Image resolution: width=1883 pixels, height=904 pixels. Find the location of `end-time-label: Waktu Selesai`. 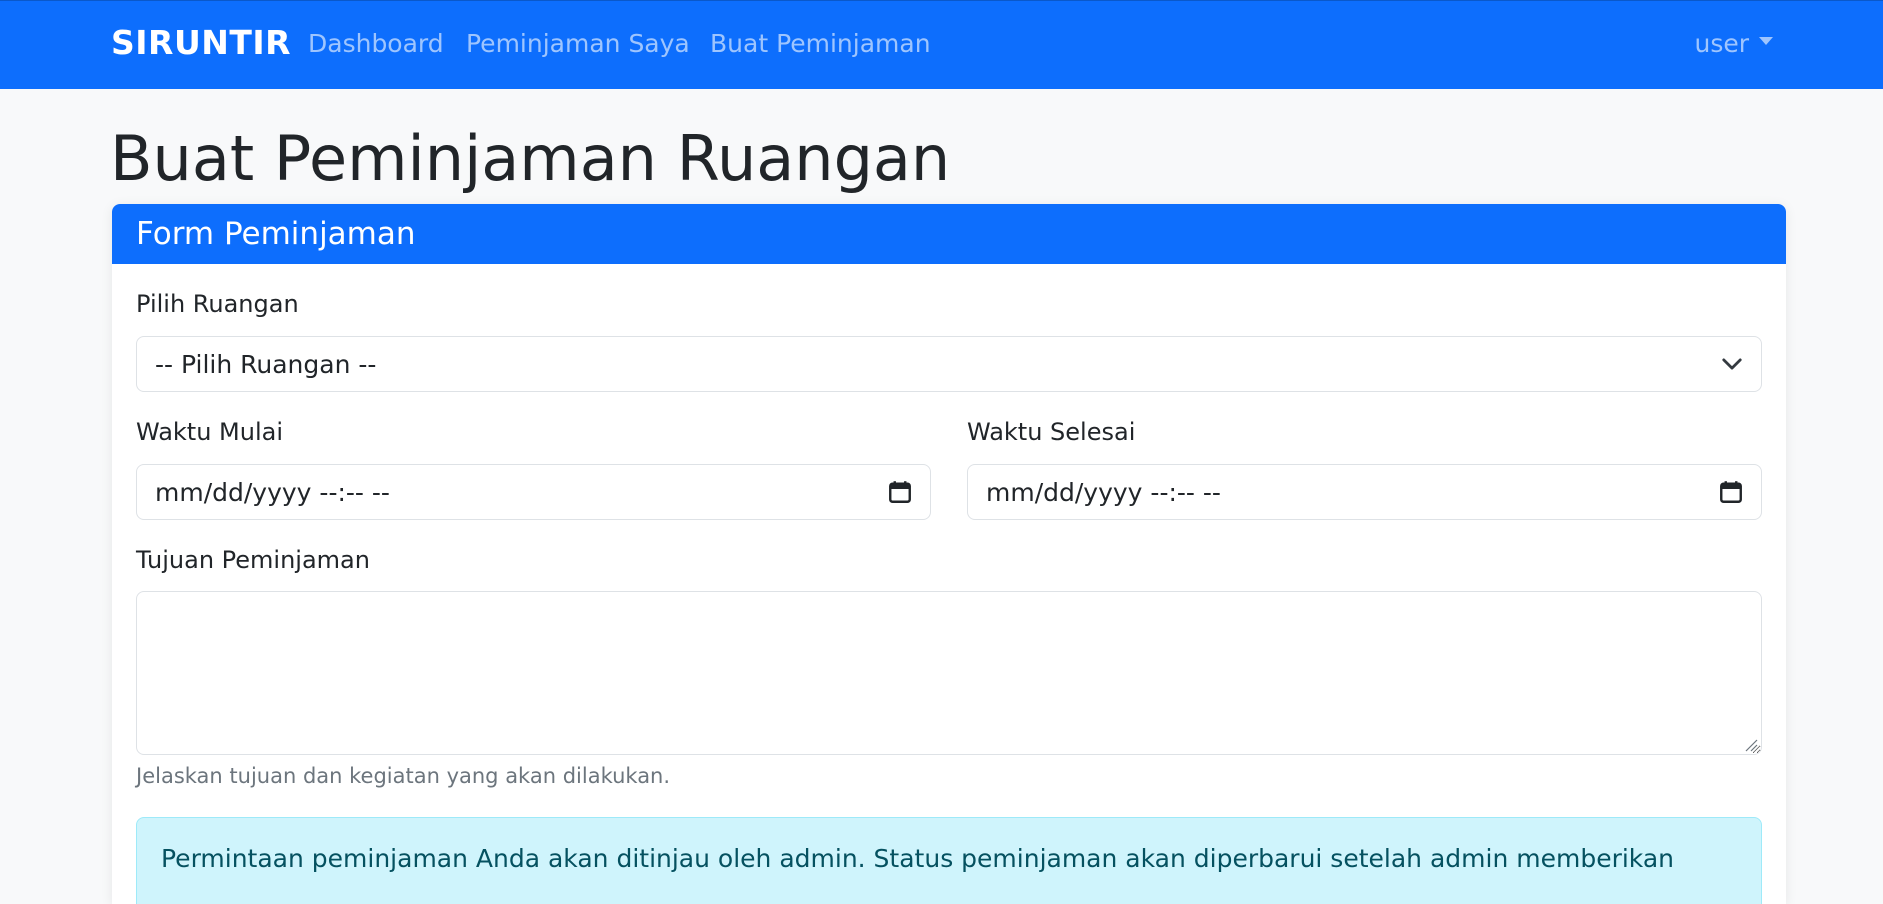

end-time-label: Waktu Selesai is located at coordinates (1051, 432).